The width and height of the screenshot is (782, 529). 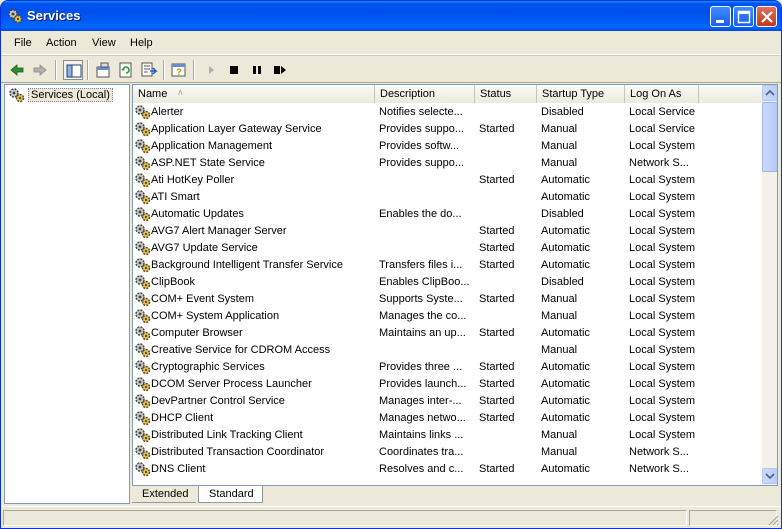 What do you see at coordinates (391, 43) in the screenshot?
I see `menu-bar: File Action View Help` at bounding box center [391, 43].